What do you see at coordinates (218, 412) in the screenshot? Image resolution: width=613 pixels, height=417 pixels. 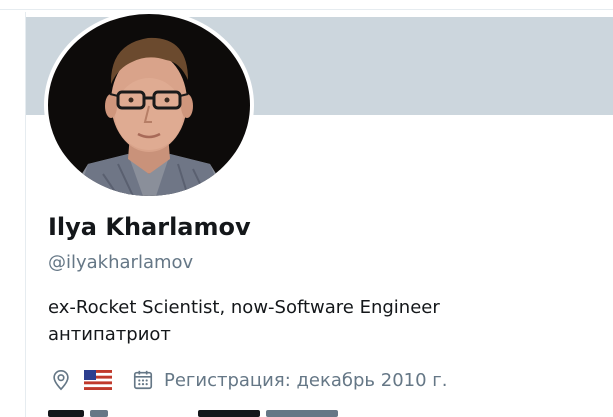 I see `follow-counts-cutoff` at bounding box center [218, 412].